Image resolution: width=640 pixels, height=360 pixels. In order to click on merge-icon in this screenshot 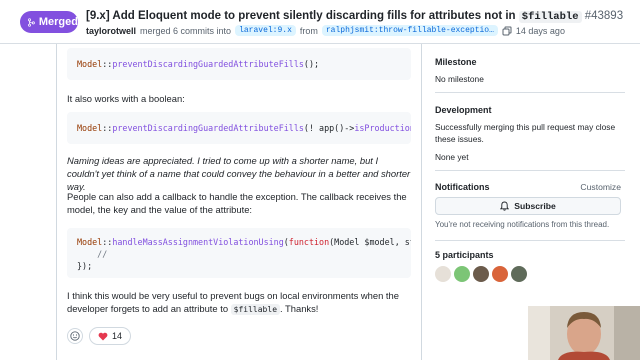, I will do `click(31, 22)`.